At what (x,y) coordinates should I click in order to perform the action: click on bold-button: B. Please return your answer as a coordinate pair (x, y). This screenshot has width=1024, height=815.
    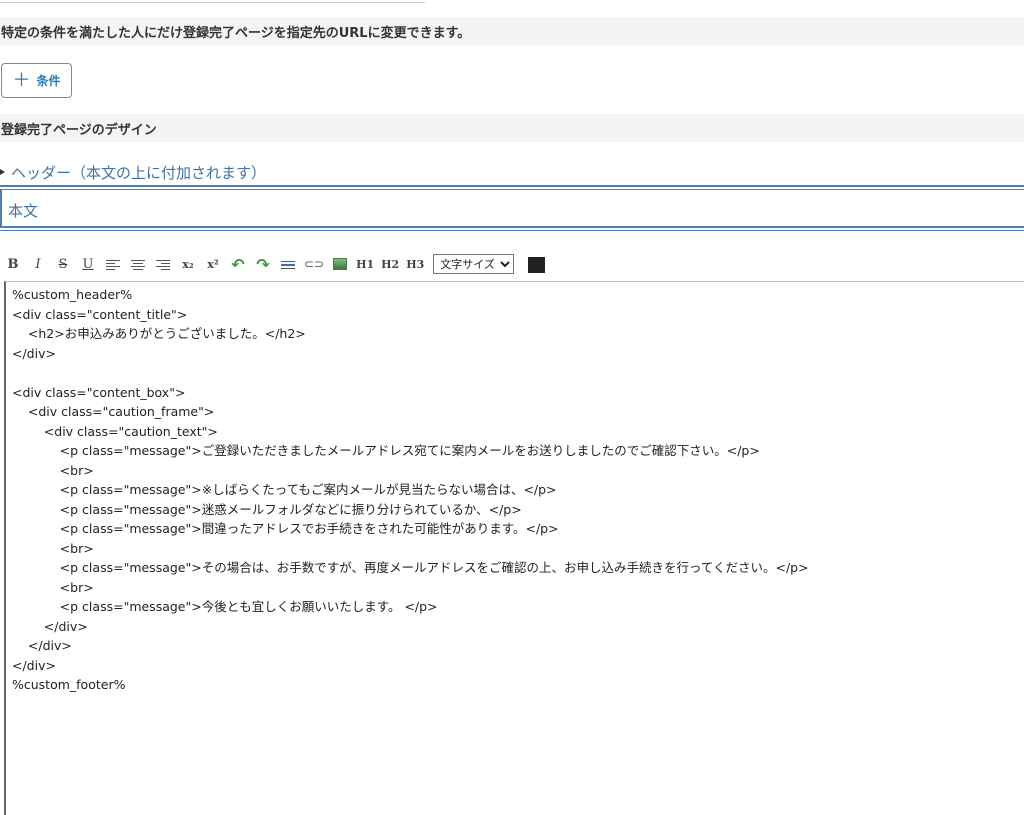
    Looking at the image, I should click on (13, 264).